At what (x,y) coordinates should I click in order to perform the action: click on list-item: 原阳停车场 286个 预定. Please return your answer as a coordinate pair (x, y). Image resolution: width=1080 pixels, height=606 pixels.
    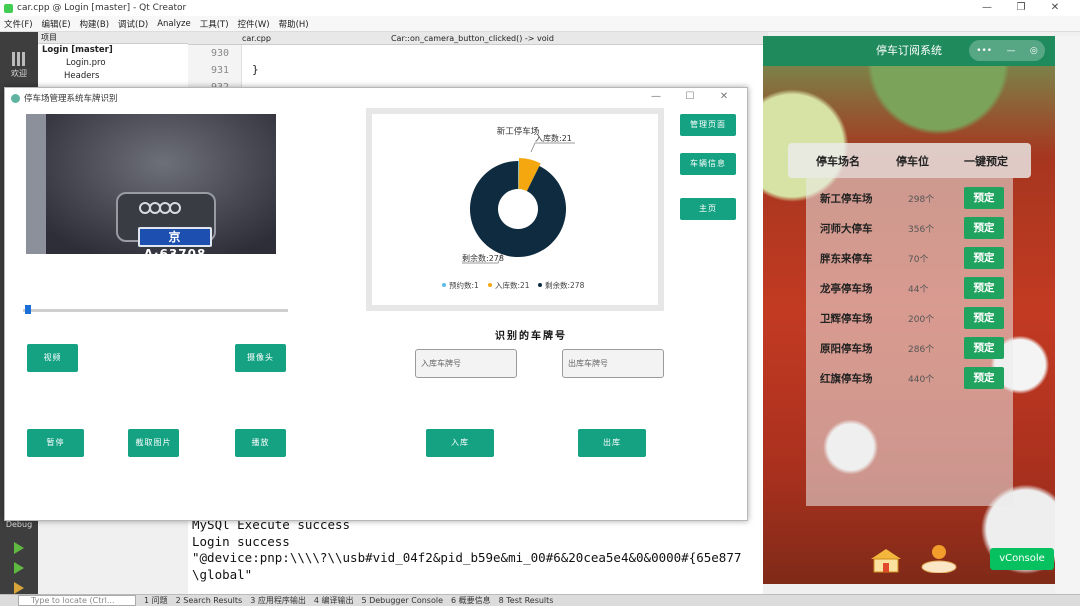
    Looking at the image, I should click on (909, 348).